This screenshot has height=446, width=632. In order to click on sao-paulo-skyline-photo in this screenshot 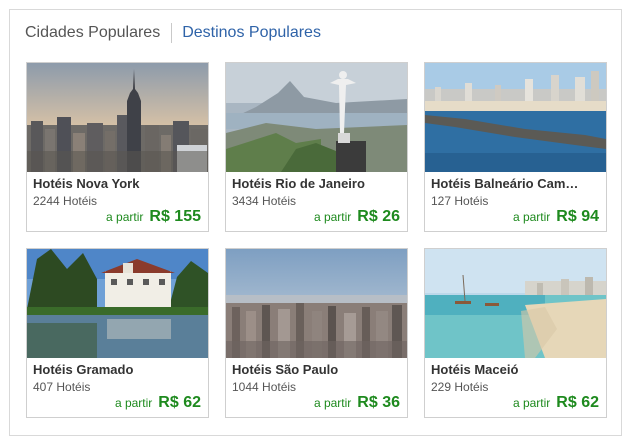, I will do `click(316, 303)`.